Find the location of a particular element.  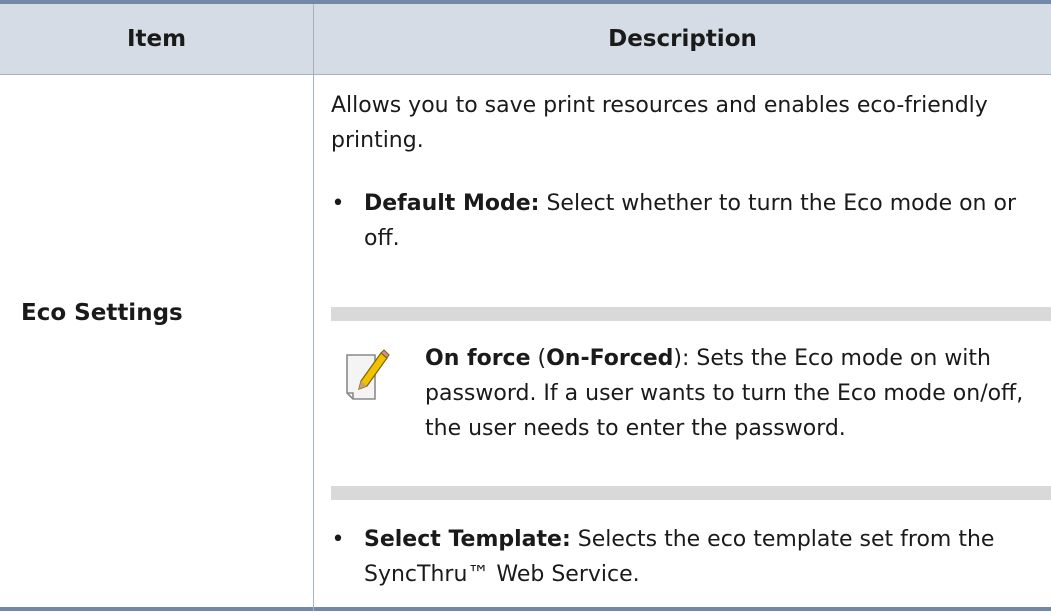

column-header-item: Item is located at coordinates (156, 39).